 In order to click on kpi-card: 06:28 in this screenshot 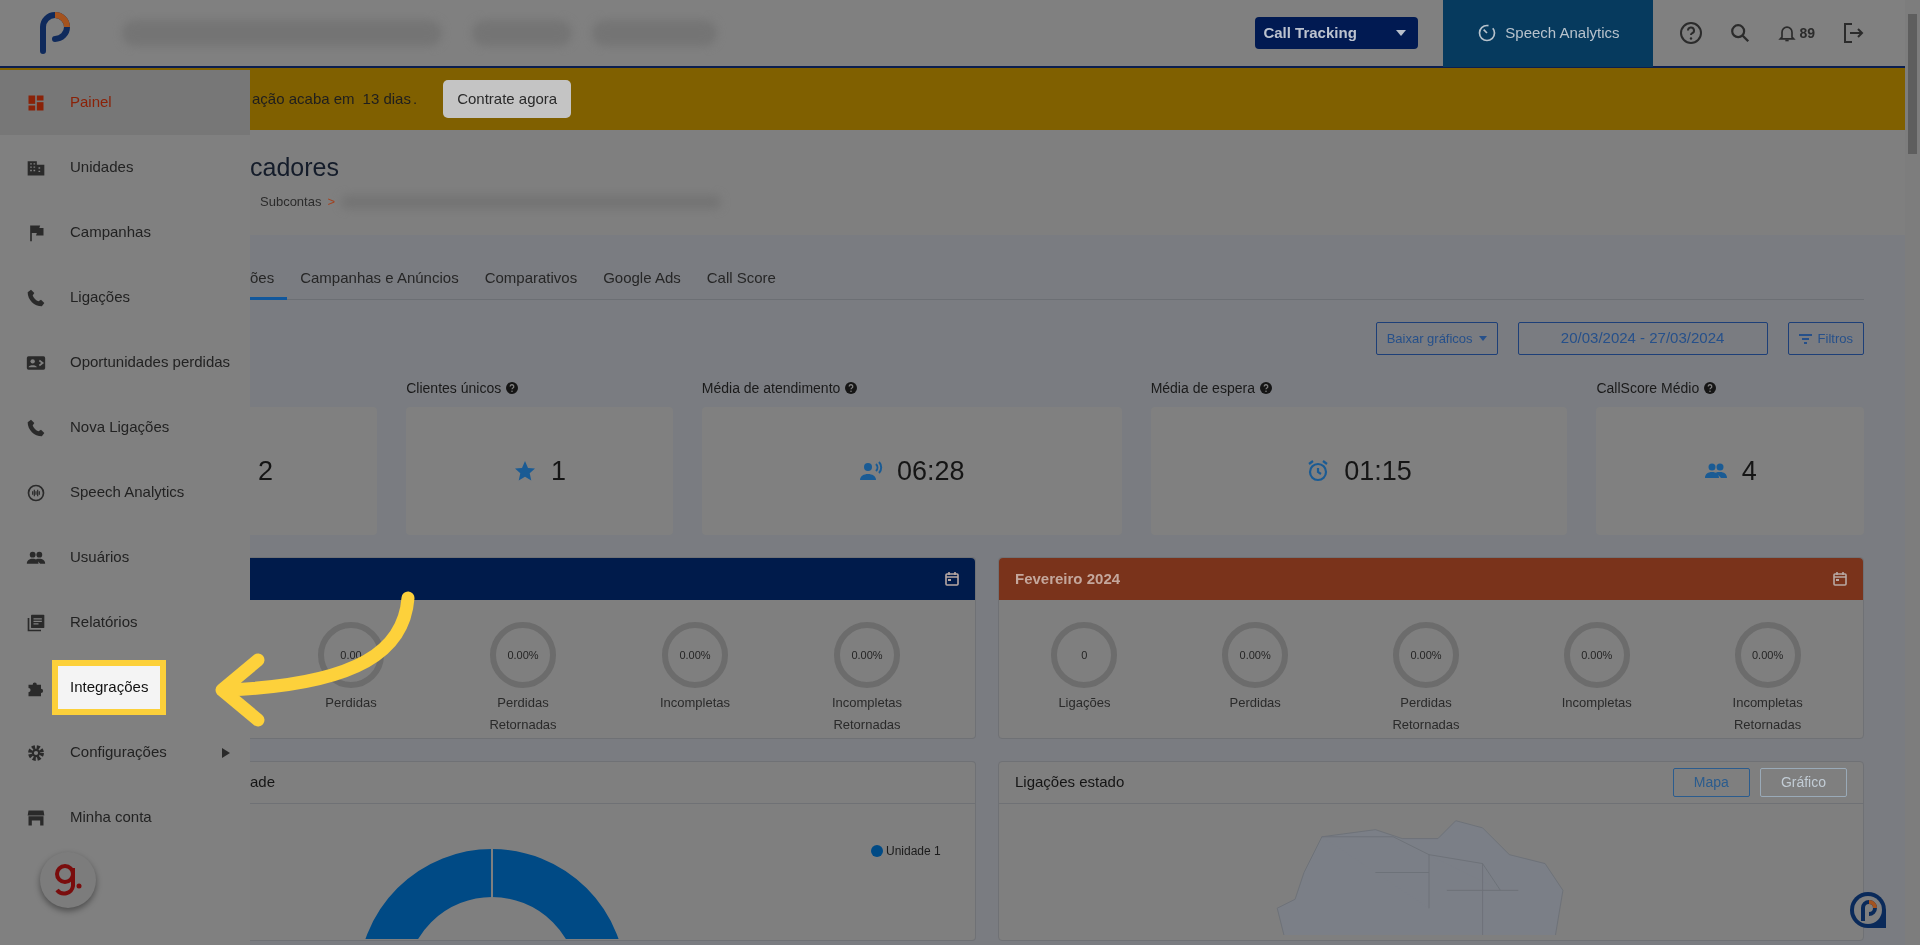, I will do `click(911, 471)`.